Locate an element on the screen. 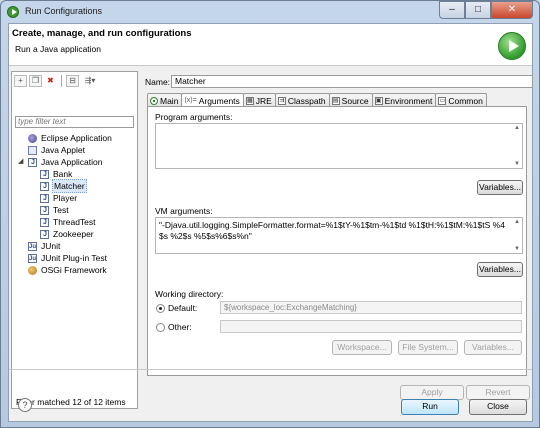 This screenshot has width=540, height=428. source-tab-icon: ▤ is located at coordinates (335, 100).